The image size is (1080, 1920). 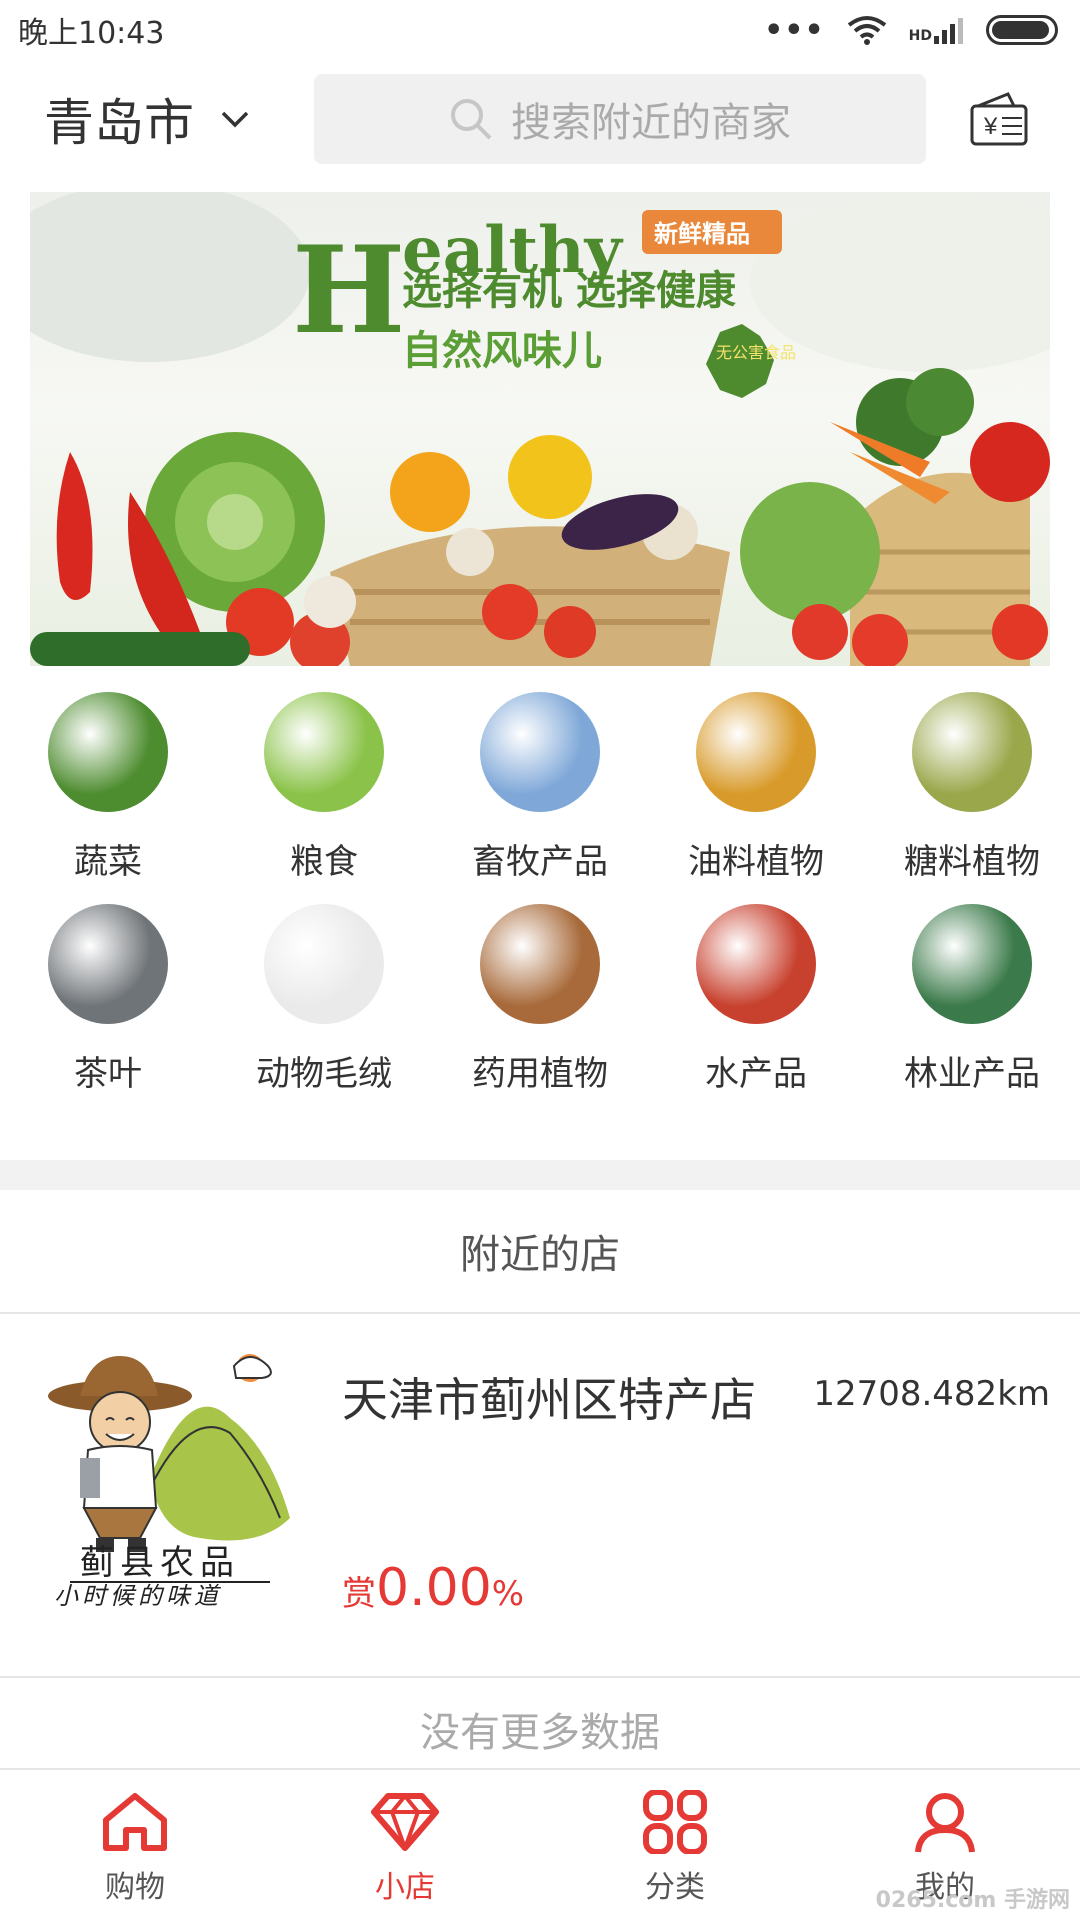 What do you see at coordinates (651, 123) in the screenshot?
I see `search-placeholder: 搜索附近的商家` at bounding box center [651, 123].